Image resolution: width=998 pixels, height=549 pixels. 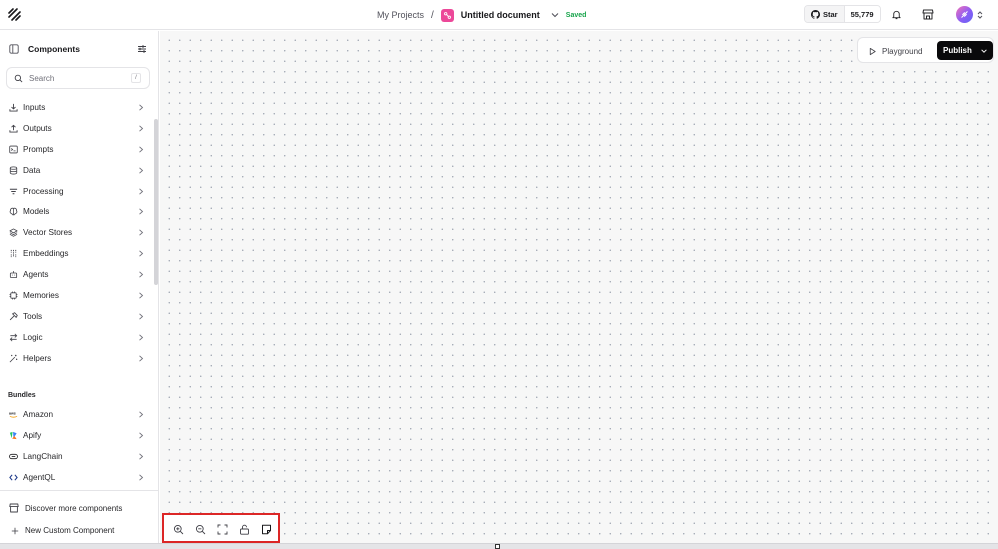 I want to click on zoom-out-icon, so click(x=200, y=529).